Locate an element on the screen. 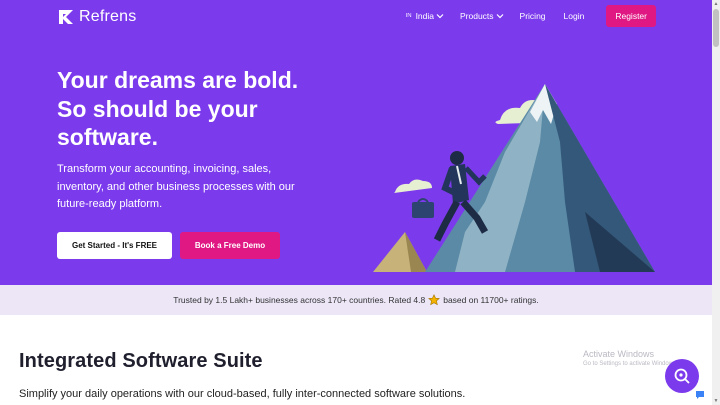 The height and width of the screenshot is (405, 720). register-button: Register is located at coordinates (631, 16).